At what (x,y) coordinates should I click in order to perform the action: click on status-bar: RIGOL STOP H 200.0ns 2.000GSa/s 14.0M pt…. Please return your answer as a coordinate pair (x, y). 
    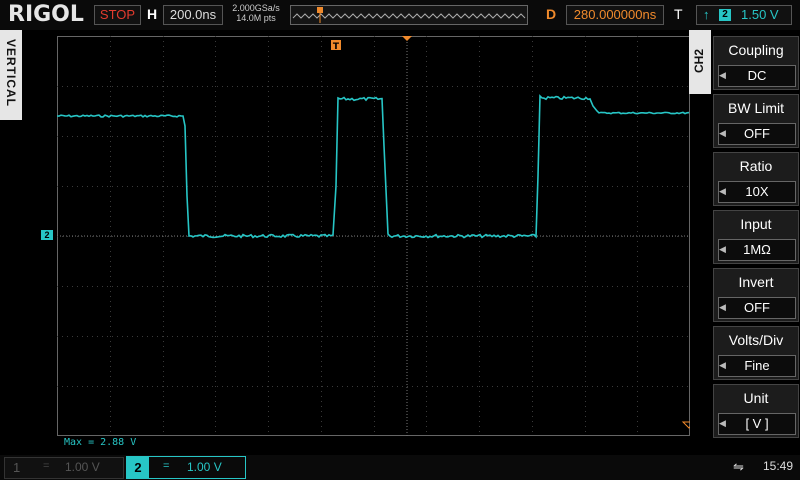
    Looking at the image, I should click on (400, 15).